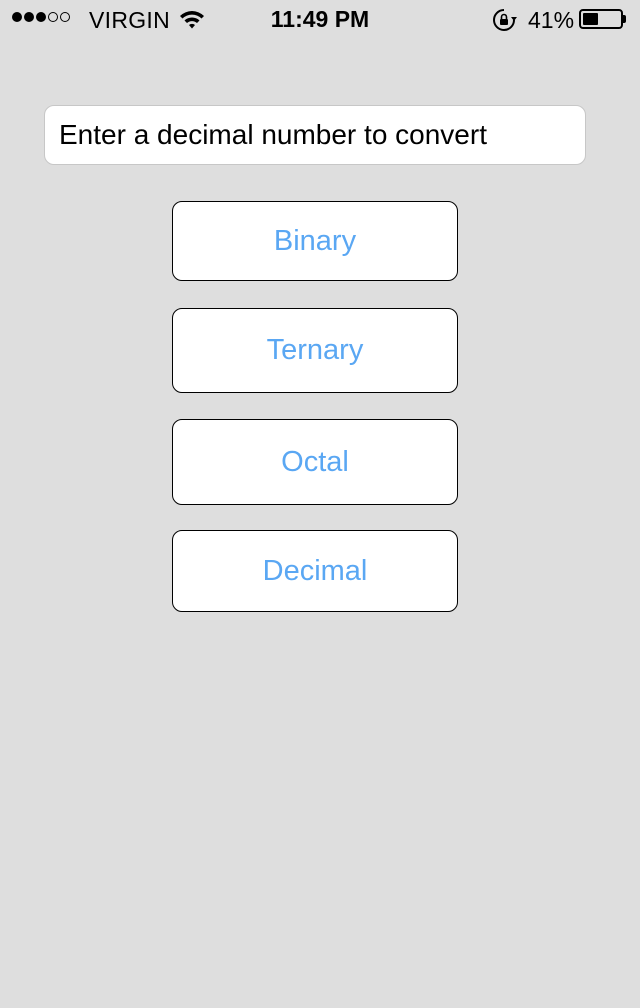 Image resolution: width=640 pixels, height=1008 pixels. I want to click on battery-fill, so click(590, 19).